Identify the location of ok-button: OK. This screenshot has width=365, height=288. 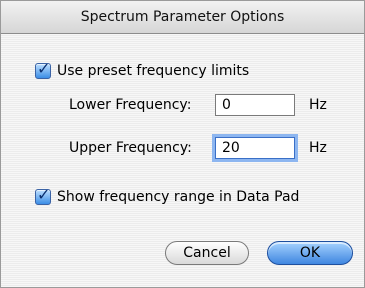
(310, 253).